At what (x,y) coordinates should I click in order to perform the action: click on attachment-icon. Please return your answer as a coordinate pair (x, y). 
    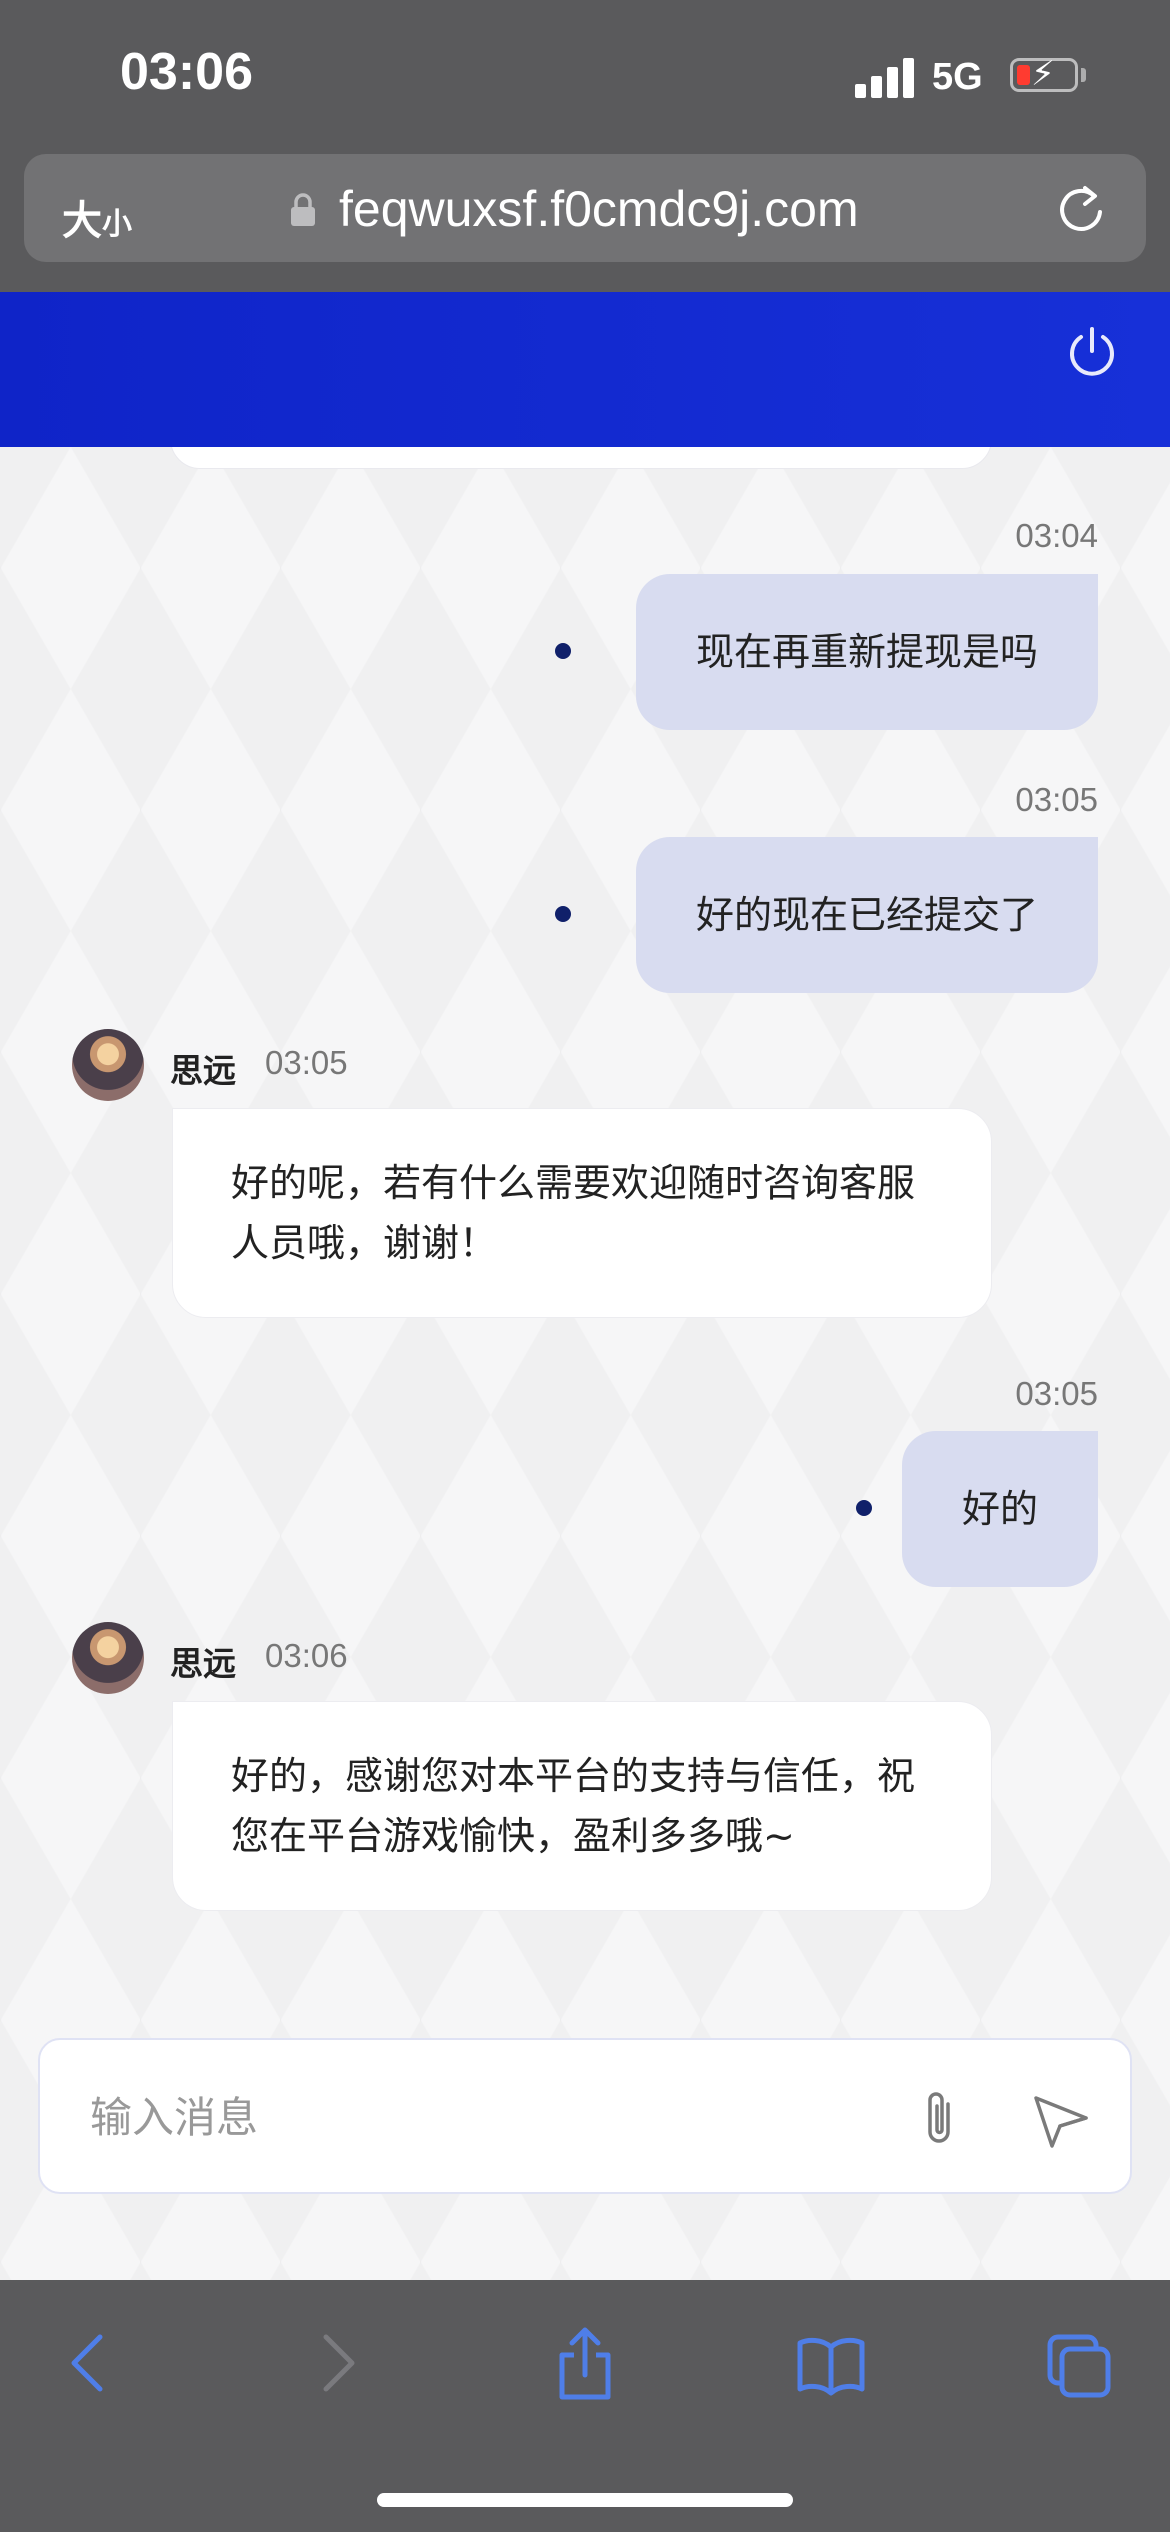
    Looking at the image, I should click on (940, 2119).